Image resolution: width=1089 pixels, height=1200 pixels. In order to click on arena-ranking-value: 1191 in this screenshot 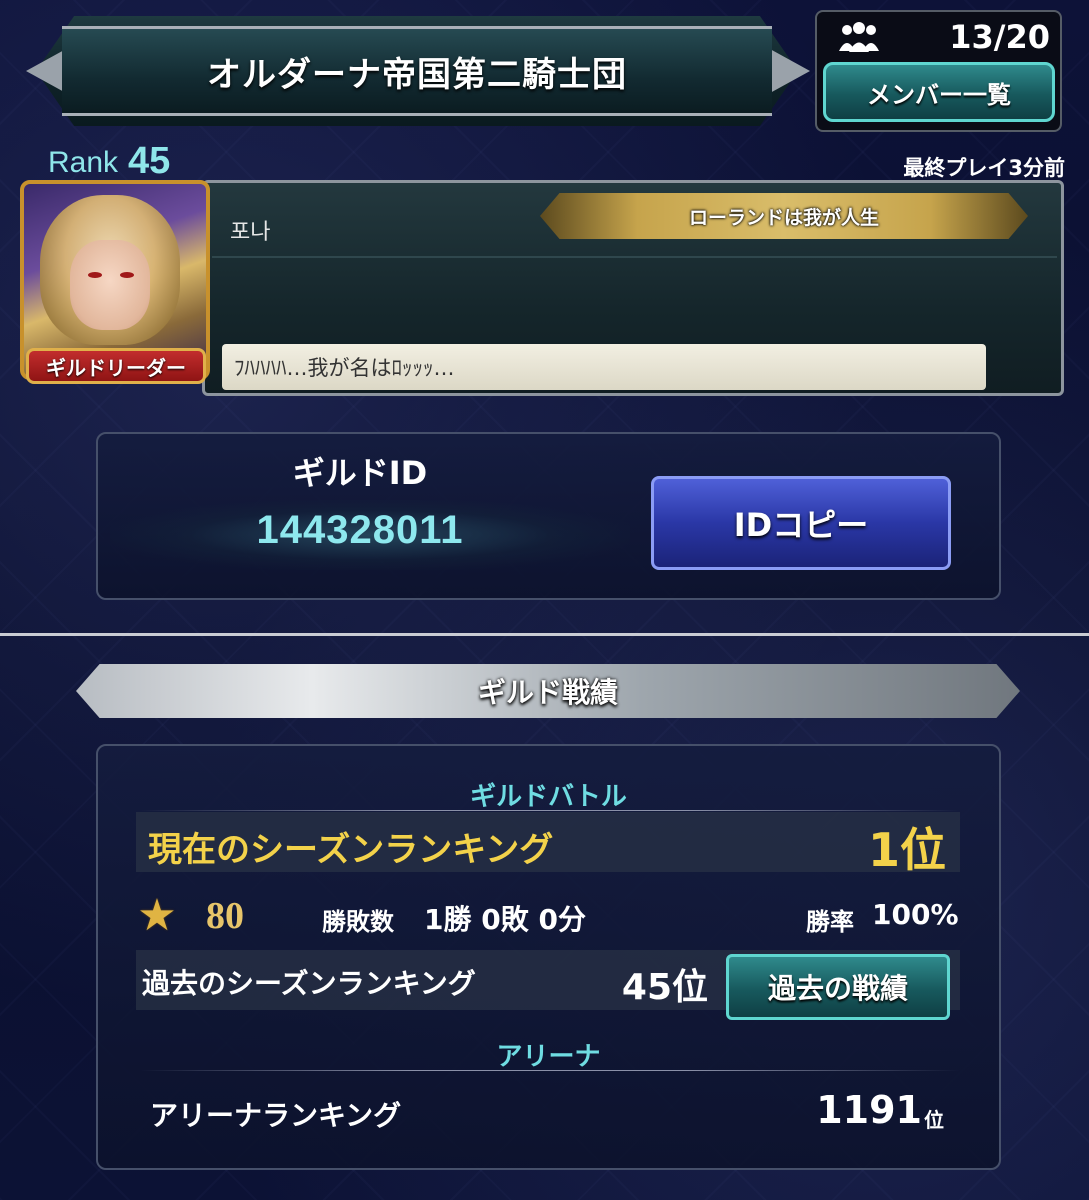, I will do `click(869, 1110)`.